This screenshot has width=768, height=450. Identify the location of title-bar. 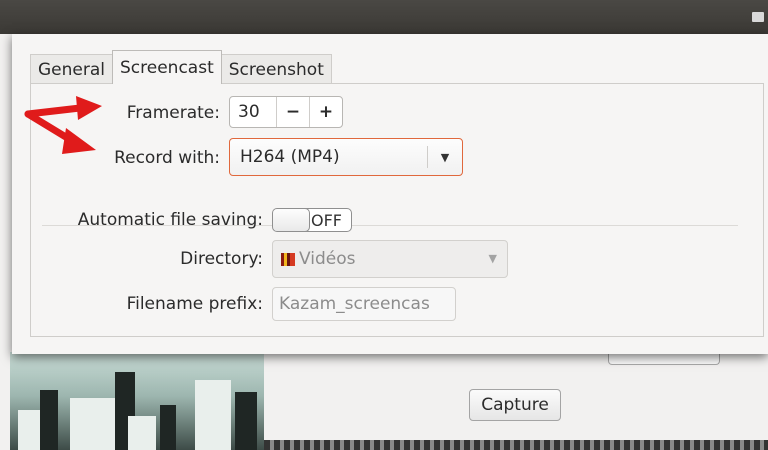
(384, 17).